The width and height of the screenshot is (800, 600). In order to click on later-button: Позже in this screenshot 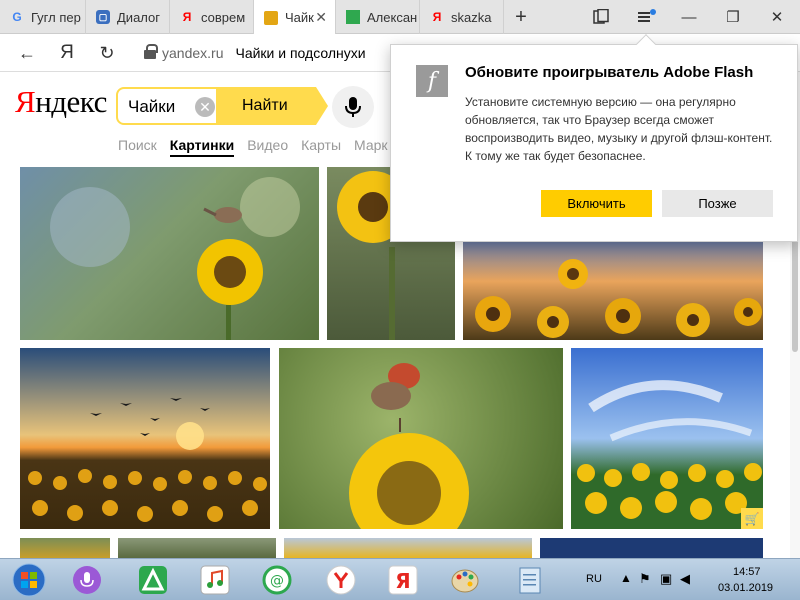, I will do `click(717, 203)`.